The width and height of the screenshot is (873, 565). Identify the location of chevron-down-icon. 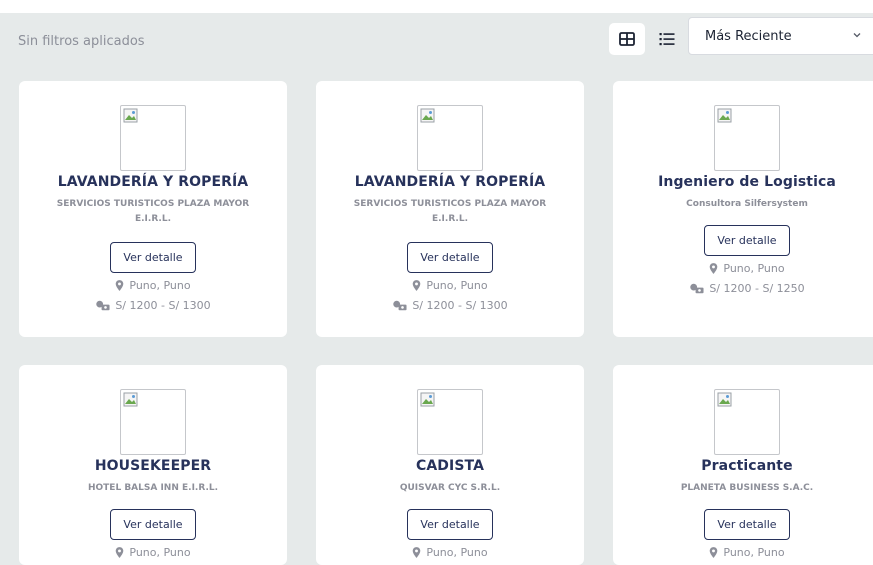
(857, 35).